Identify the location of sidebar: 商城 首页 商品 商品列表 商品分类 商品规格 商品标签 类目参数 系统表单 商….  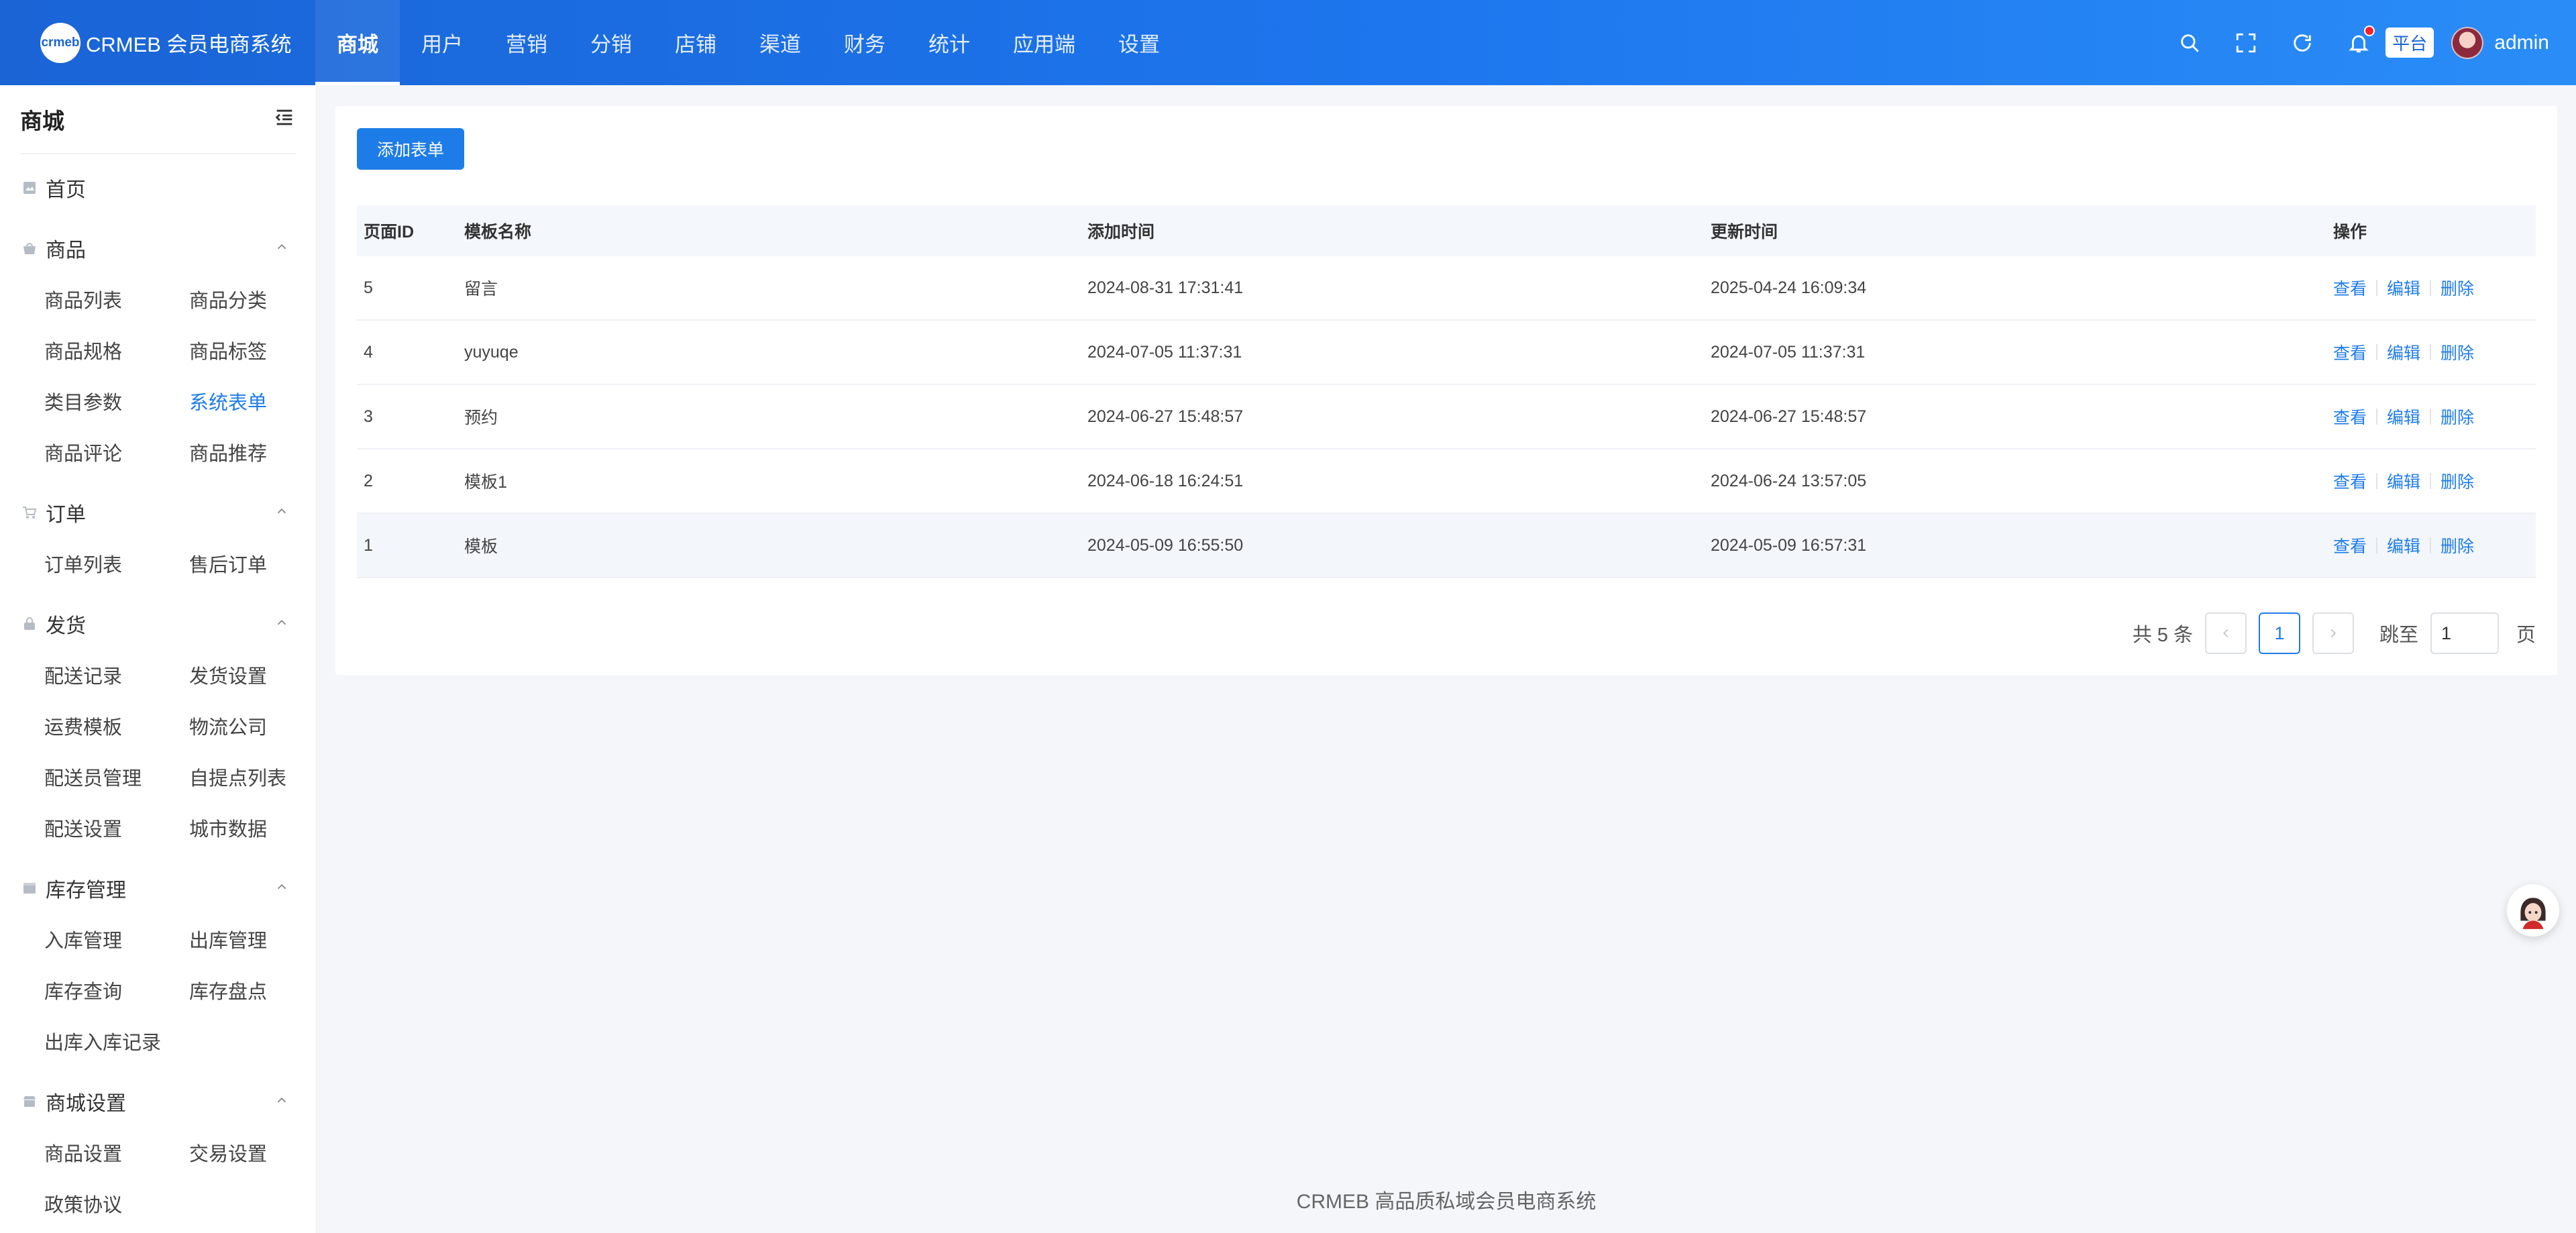
(158, 659).